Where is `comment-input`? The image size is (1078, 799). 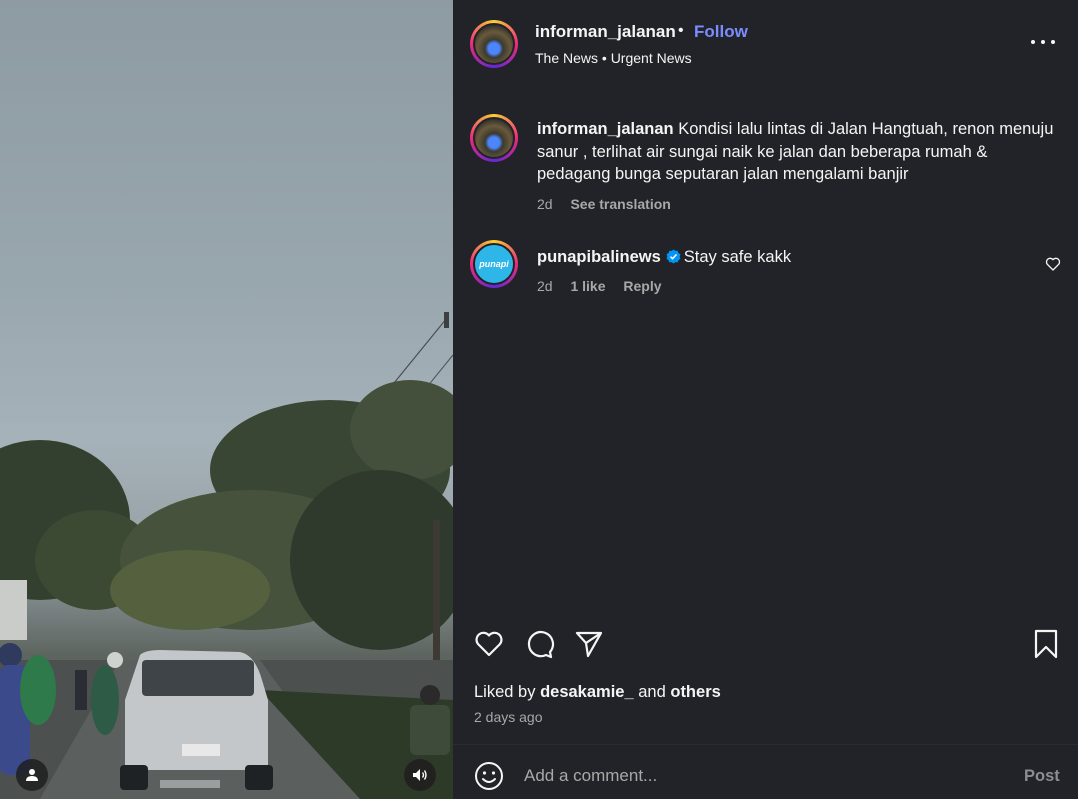
comment-input is located at coordinates (764, 776).